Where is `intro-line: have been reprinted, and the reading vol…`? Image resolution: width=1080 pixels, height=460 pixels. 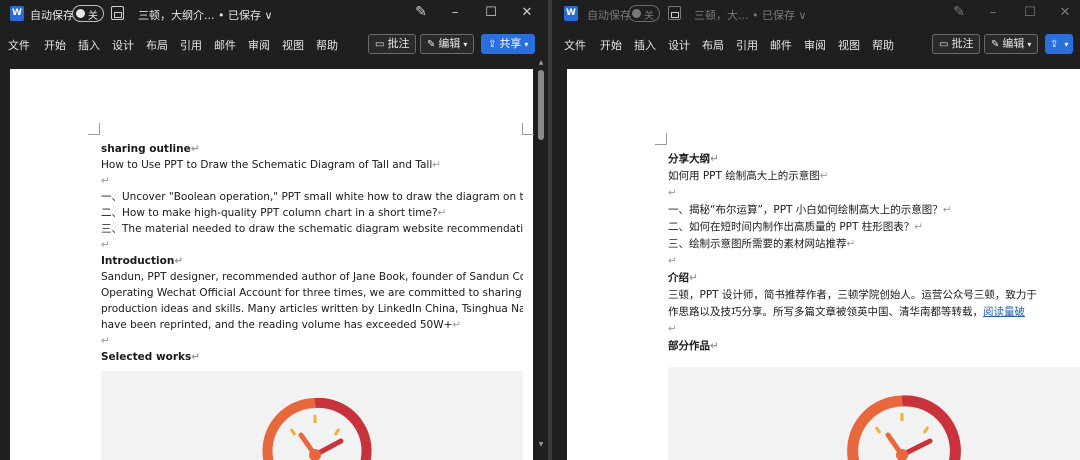 intro-line: have been reprinted, and the reading vol… is located at coordinates (281, 325).